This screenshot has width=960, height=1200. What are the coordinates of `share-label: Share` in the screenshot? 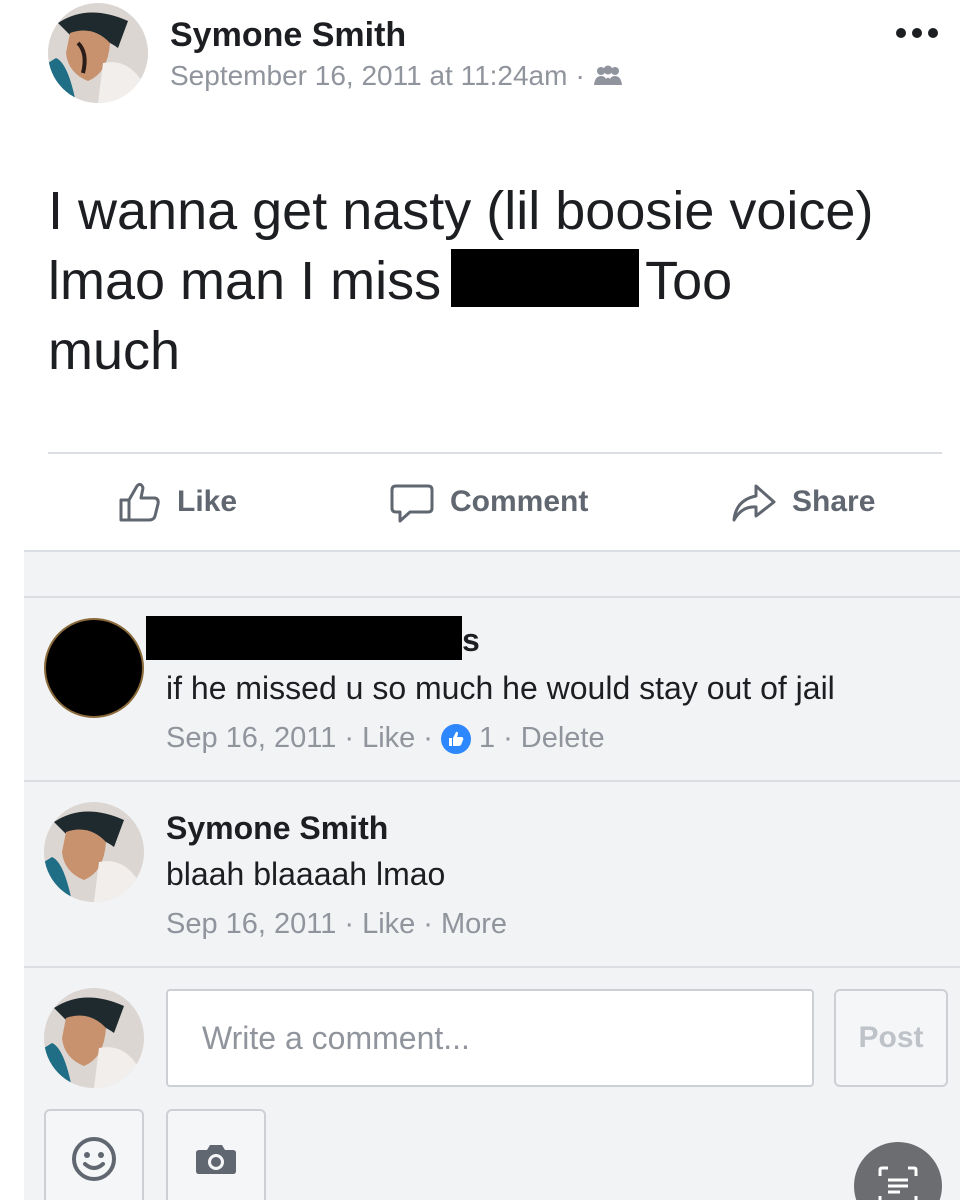 It's located at (834, 501).